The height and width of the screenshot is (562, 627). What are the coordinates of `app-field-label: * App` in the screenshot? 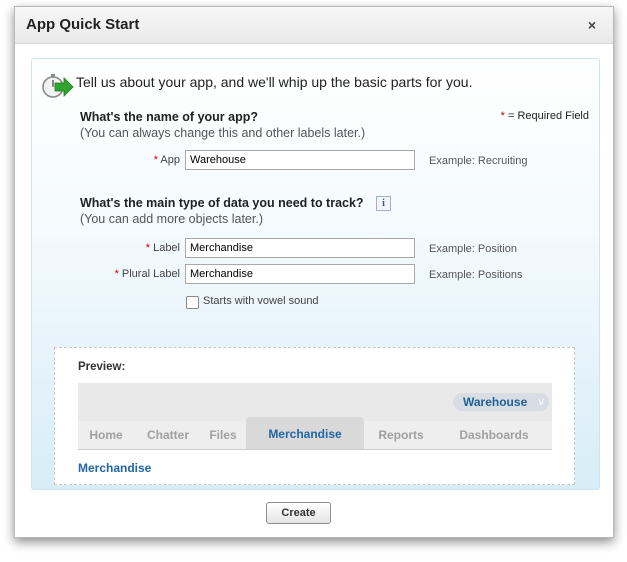 It's located at (130, 160).